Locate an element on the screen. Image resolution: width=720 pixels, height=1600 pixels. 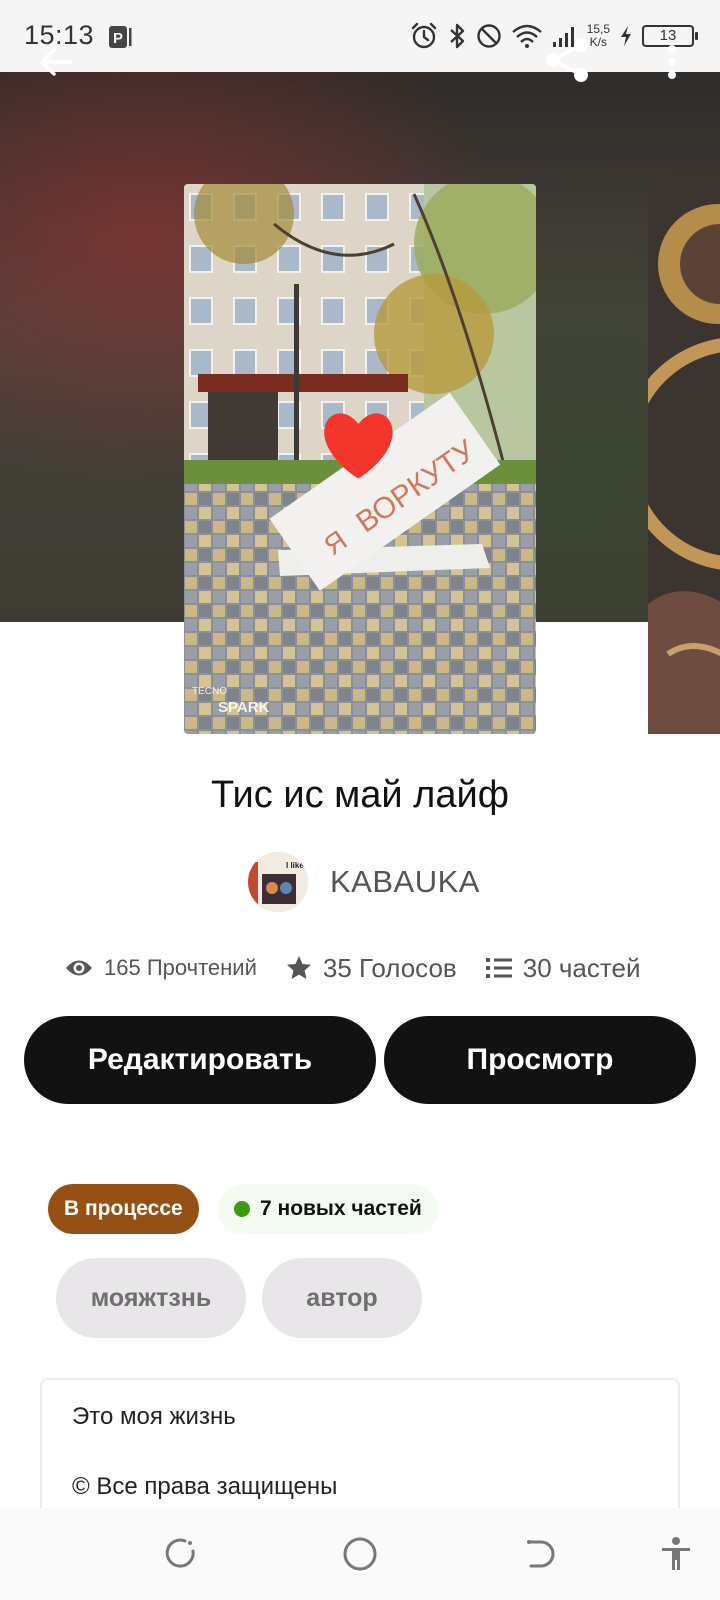
watermark-model: SPARK is located at coordinates (244, 707).